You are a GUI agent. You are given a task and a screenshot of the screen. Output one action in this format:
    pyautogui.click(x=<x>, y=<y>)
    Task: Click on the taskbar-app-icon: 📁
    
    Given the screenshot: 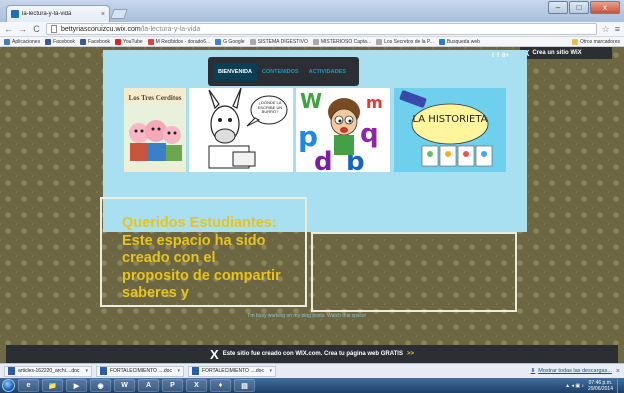 What is the action you would take?
    pyautogui.click(x=52, y=385)
    